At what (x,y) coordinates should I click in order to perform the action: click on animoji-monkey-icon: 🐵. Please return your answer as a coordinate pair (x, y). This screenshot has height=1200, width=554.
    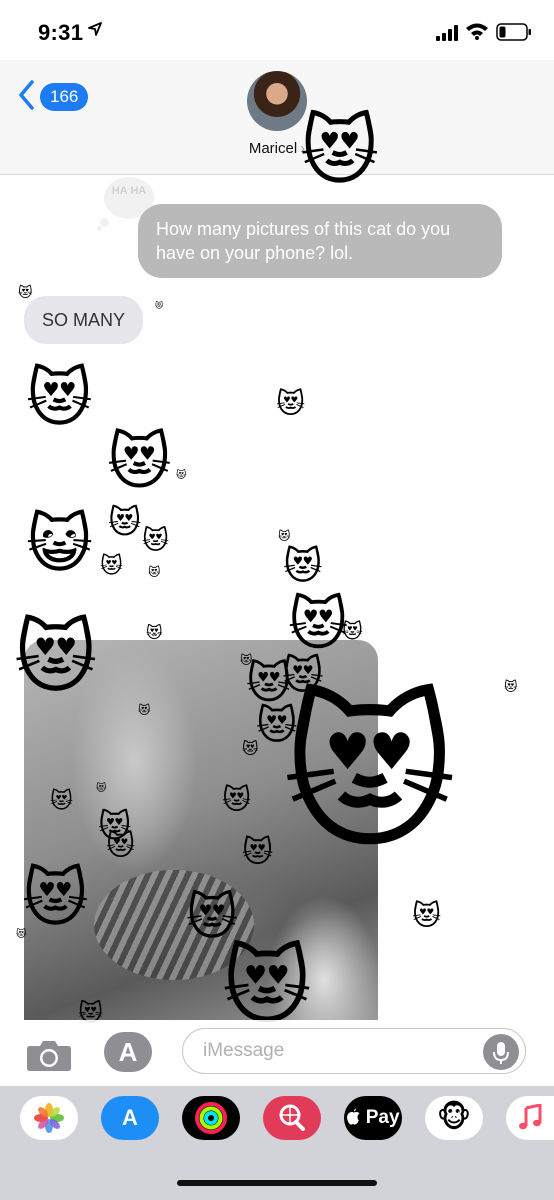
    Looking at the image, I should click on (454, 1117).